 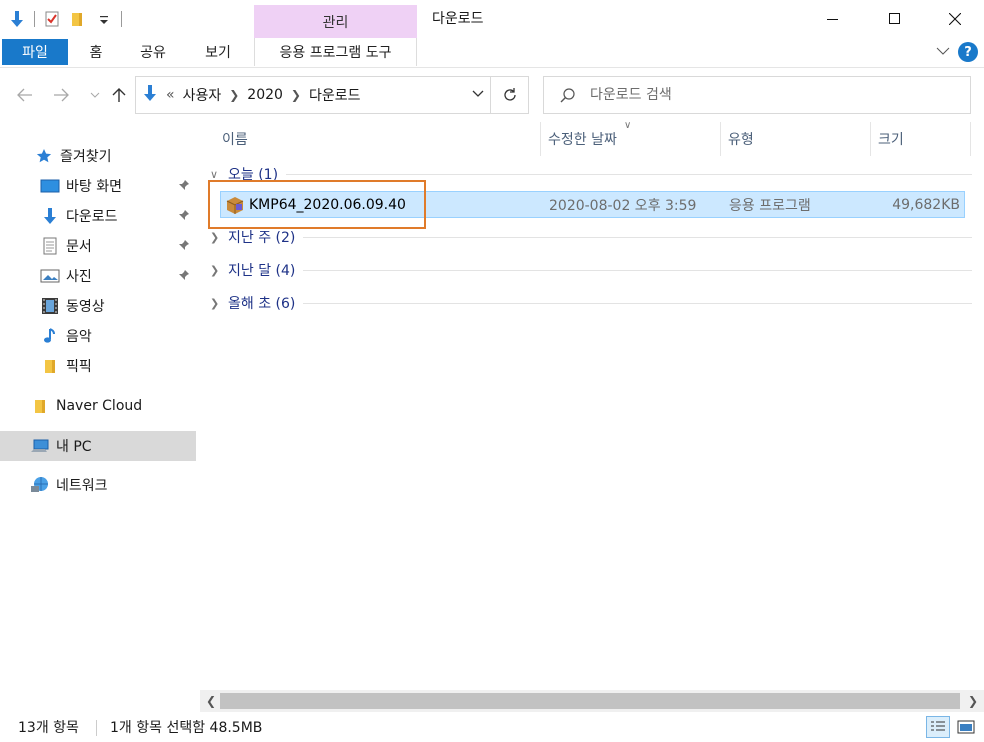 What do you see at coordinates (92, 217) in the screenshot?
I see `sidebar-item-label: 다운로드` at bounding box center [92, 217].